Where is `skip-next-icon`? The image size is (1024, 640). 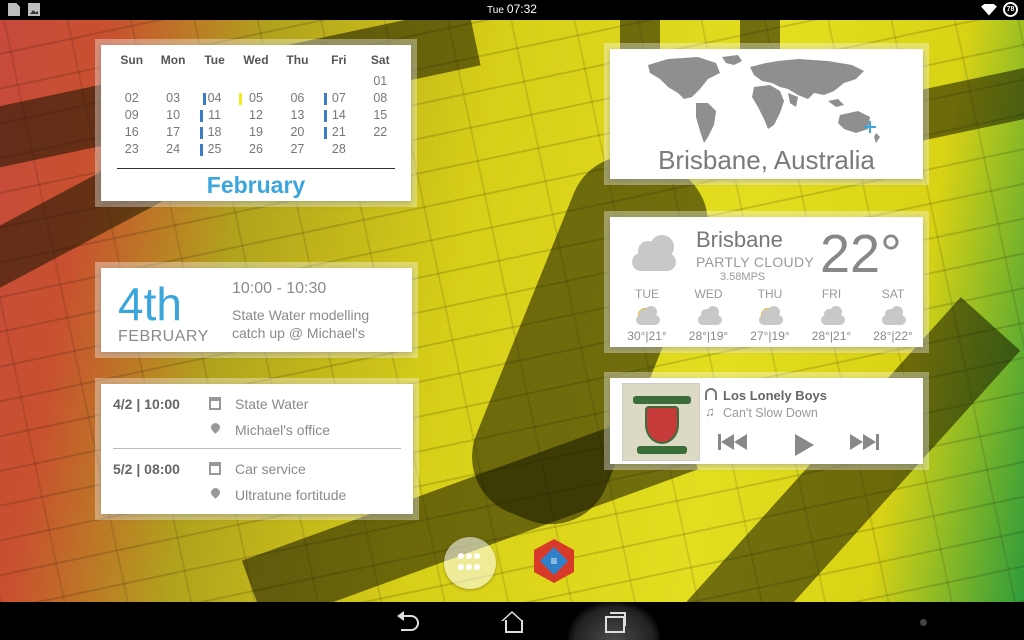
skip-next-icon is located at coordinates (877, 442).